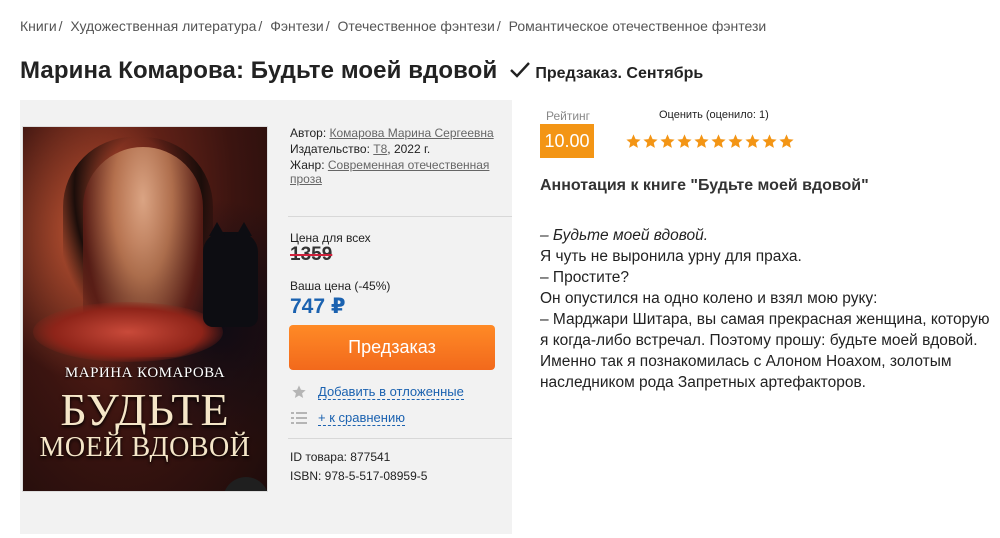 The width and height of the screenshot is (1000, 538). Describe the element at coordinates (380, 149) in the screenshot. I see `publisher-link: Т8` at that location.